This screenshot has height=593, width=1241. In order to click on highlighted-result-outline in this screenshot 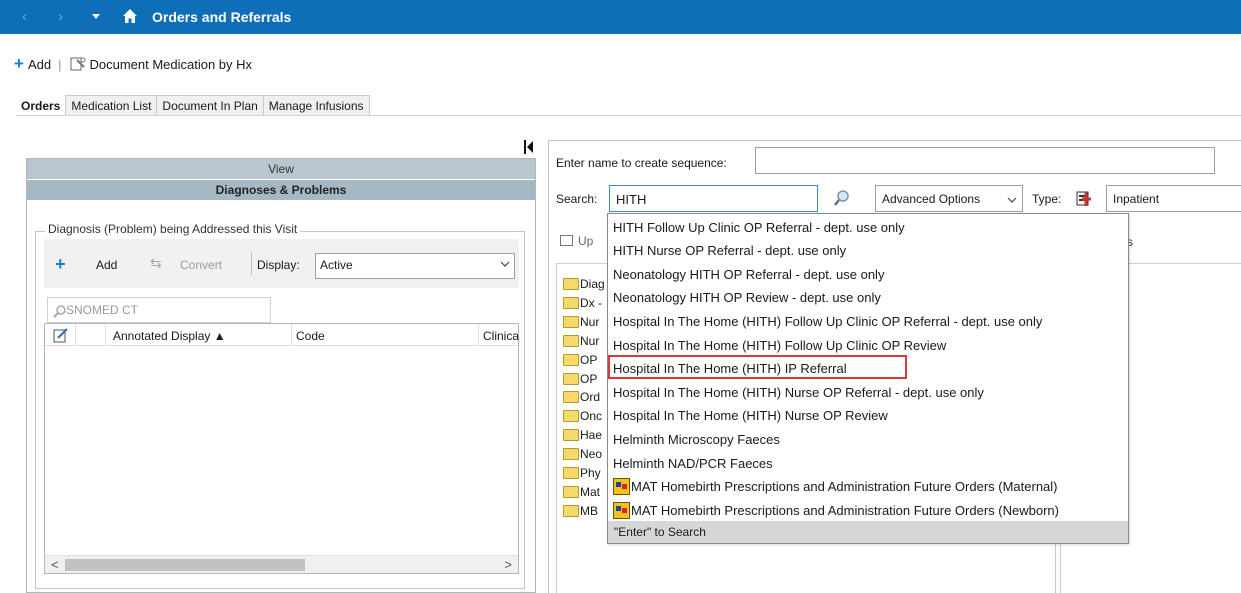, I will do `click(757, 367)`.